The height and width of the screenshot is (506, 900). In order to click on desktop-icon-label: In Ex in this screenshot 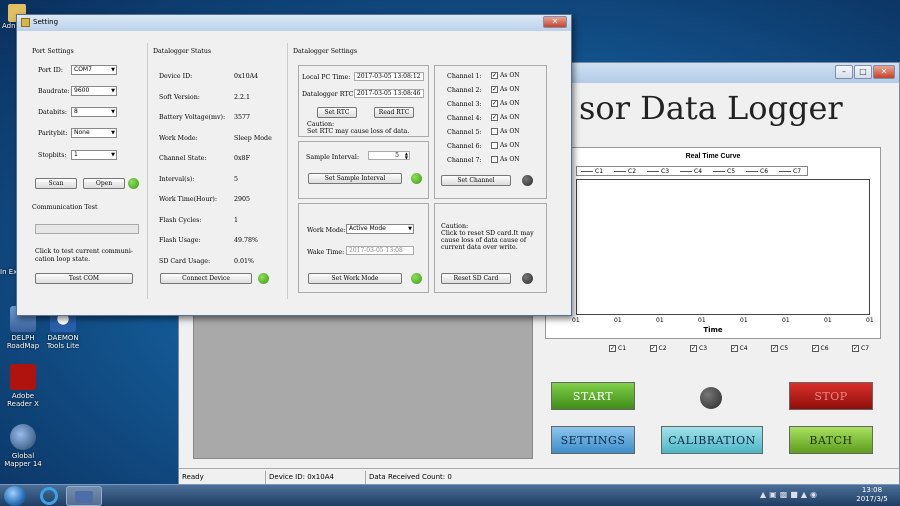, I will do `click(9, 272)`.